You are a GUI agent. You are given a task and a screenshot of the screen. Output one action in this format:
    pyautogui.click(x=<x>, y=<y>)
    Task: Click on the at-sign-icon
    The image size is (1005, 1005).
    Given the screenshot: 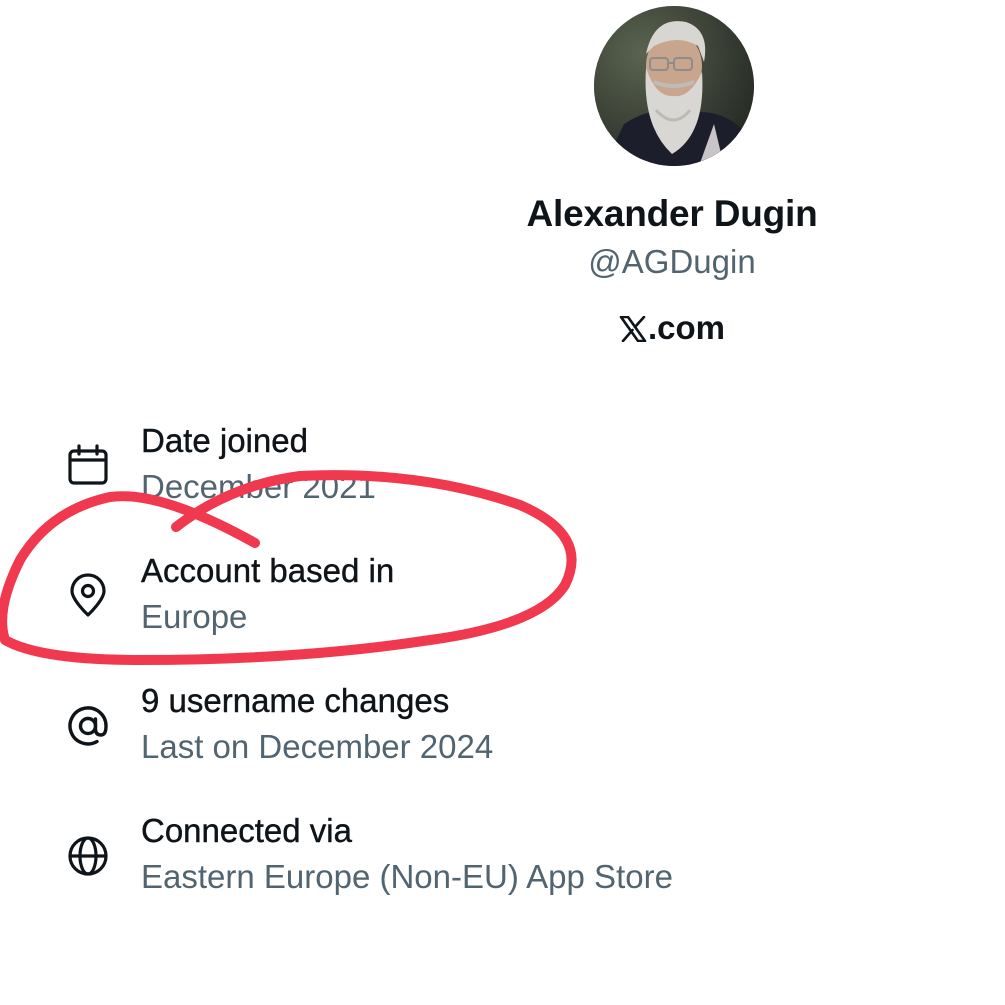 What is the action you would take?
    pyautogui.click(x=88, y=726)
    